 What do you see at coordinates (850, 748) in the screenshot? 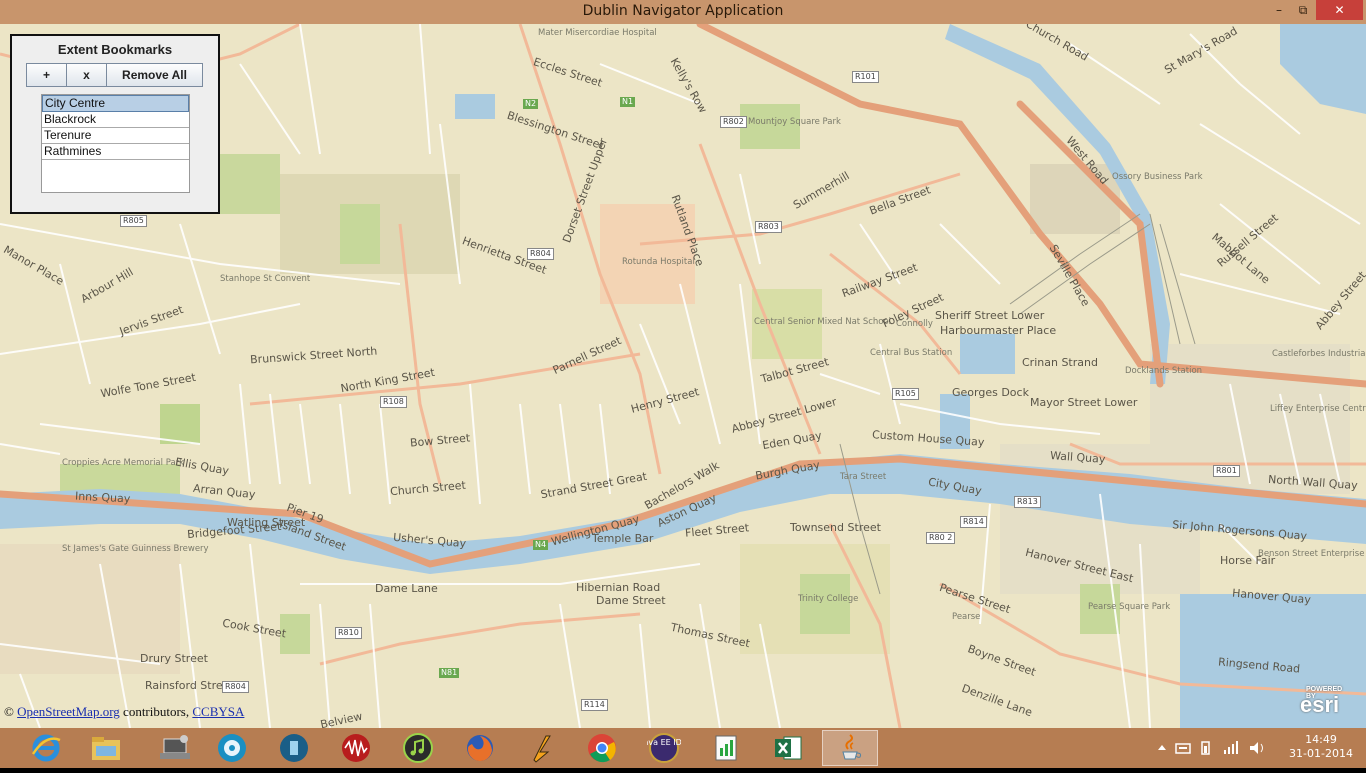
I see `java-icon` at bounding box center [850, 748].